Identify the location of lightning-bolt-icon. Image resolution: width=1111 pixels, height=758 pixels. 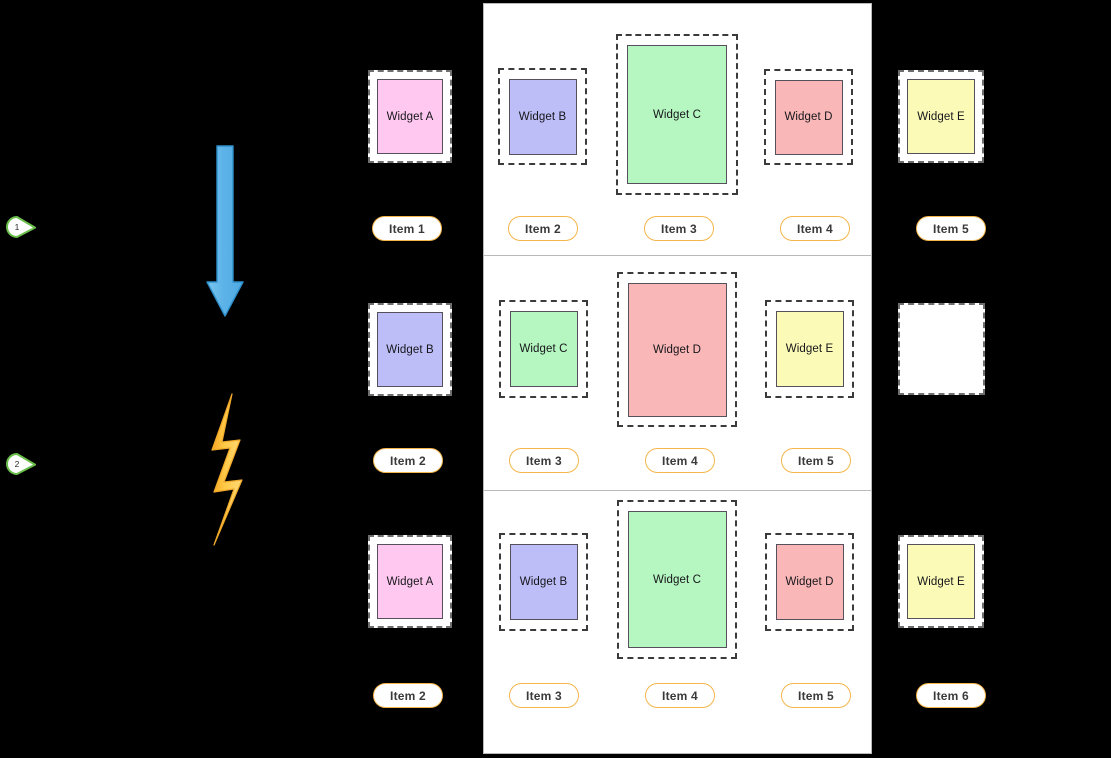
(227, 469).